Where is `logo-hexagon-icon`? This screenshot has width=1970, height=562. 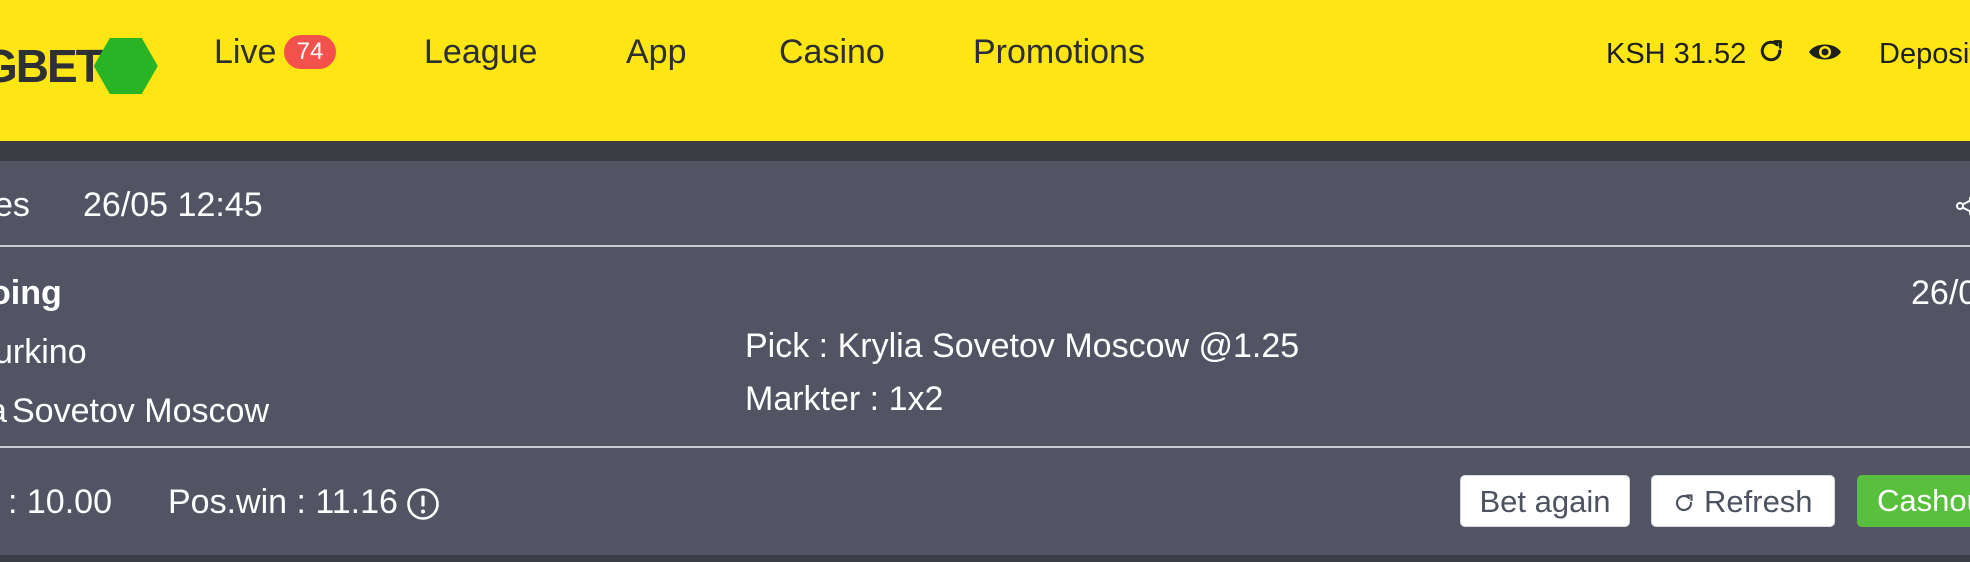 logo-hexagon-icon is located at coordinates (125, 66).